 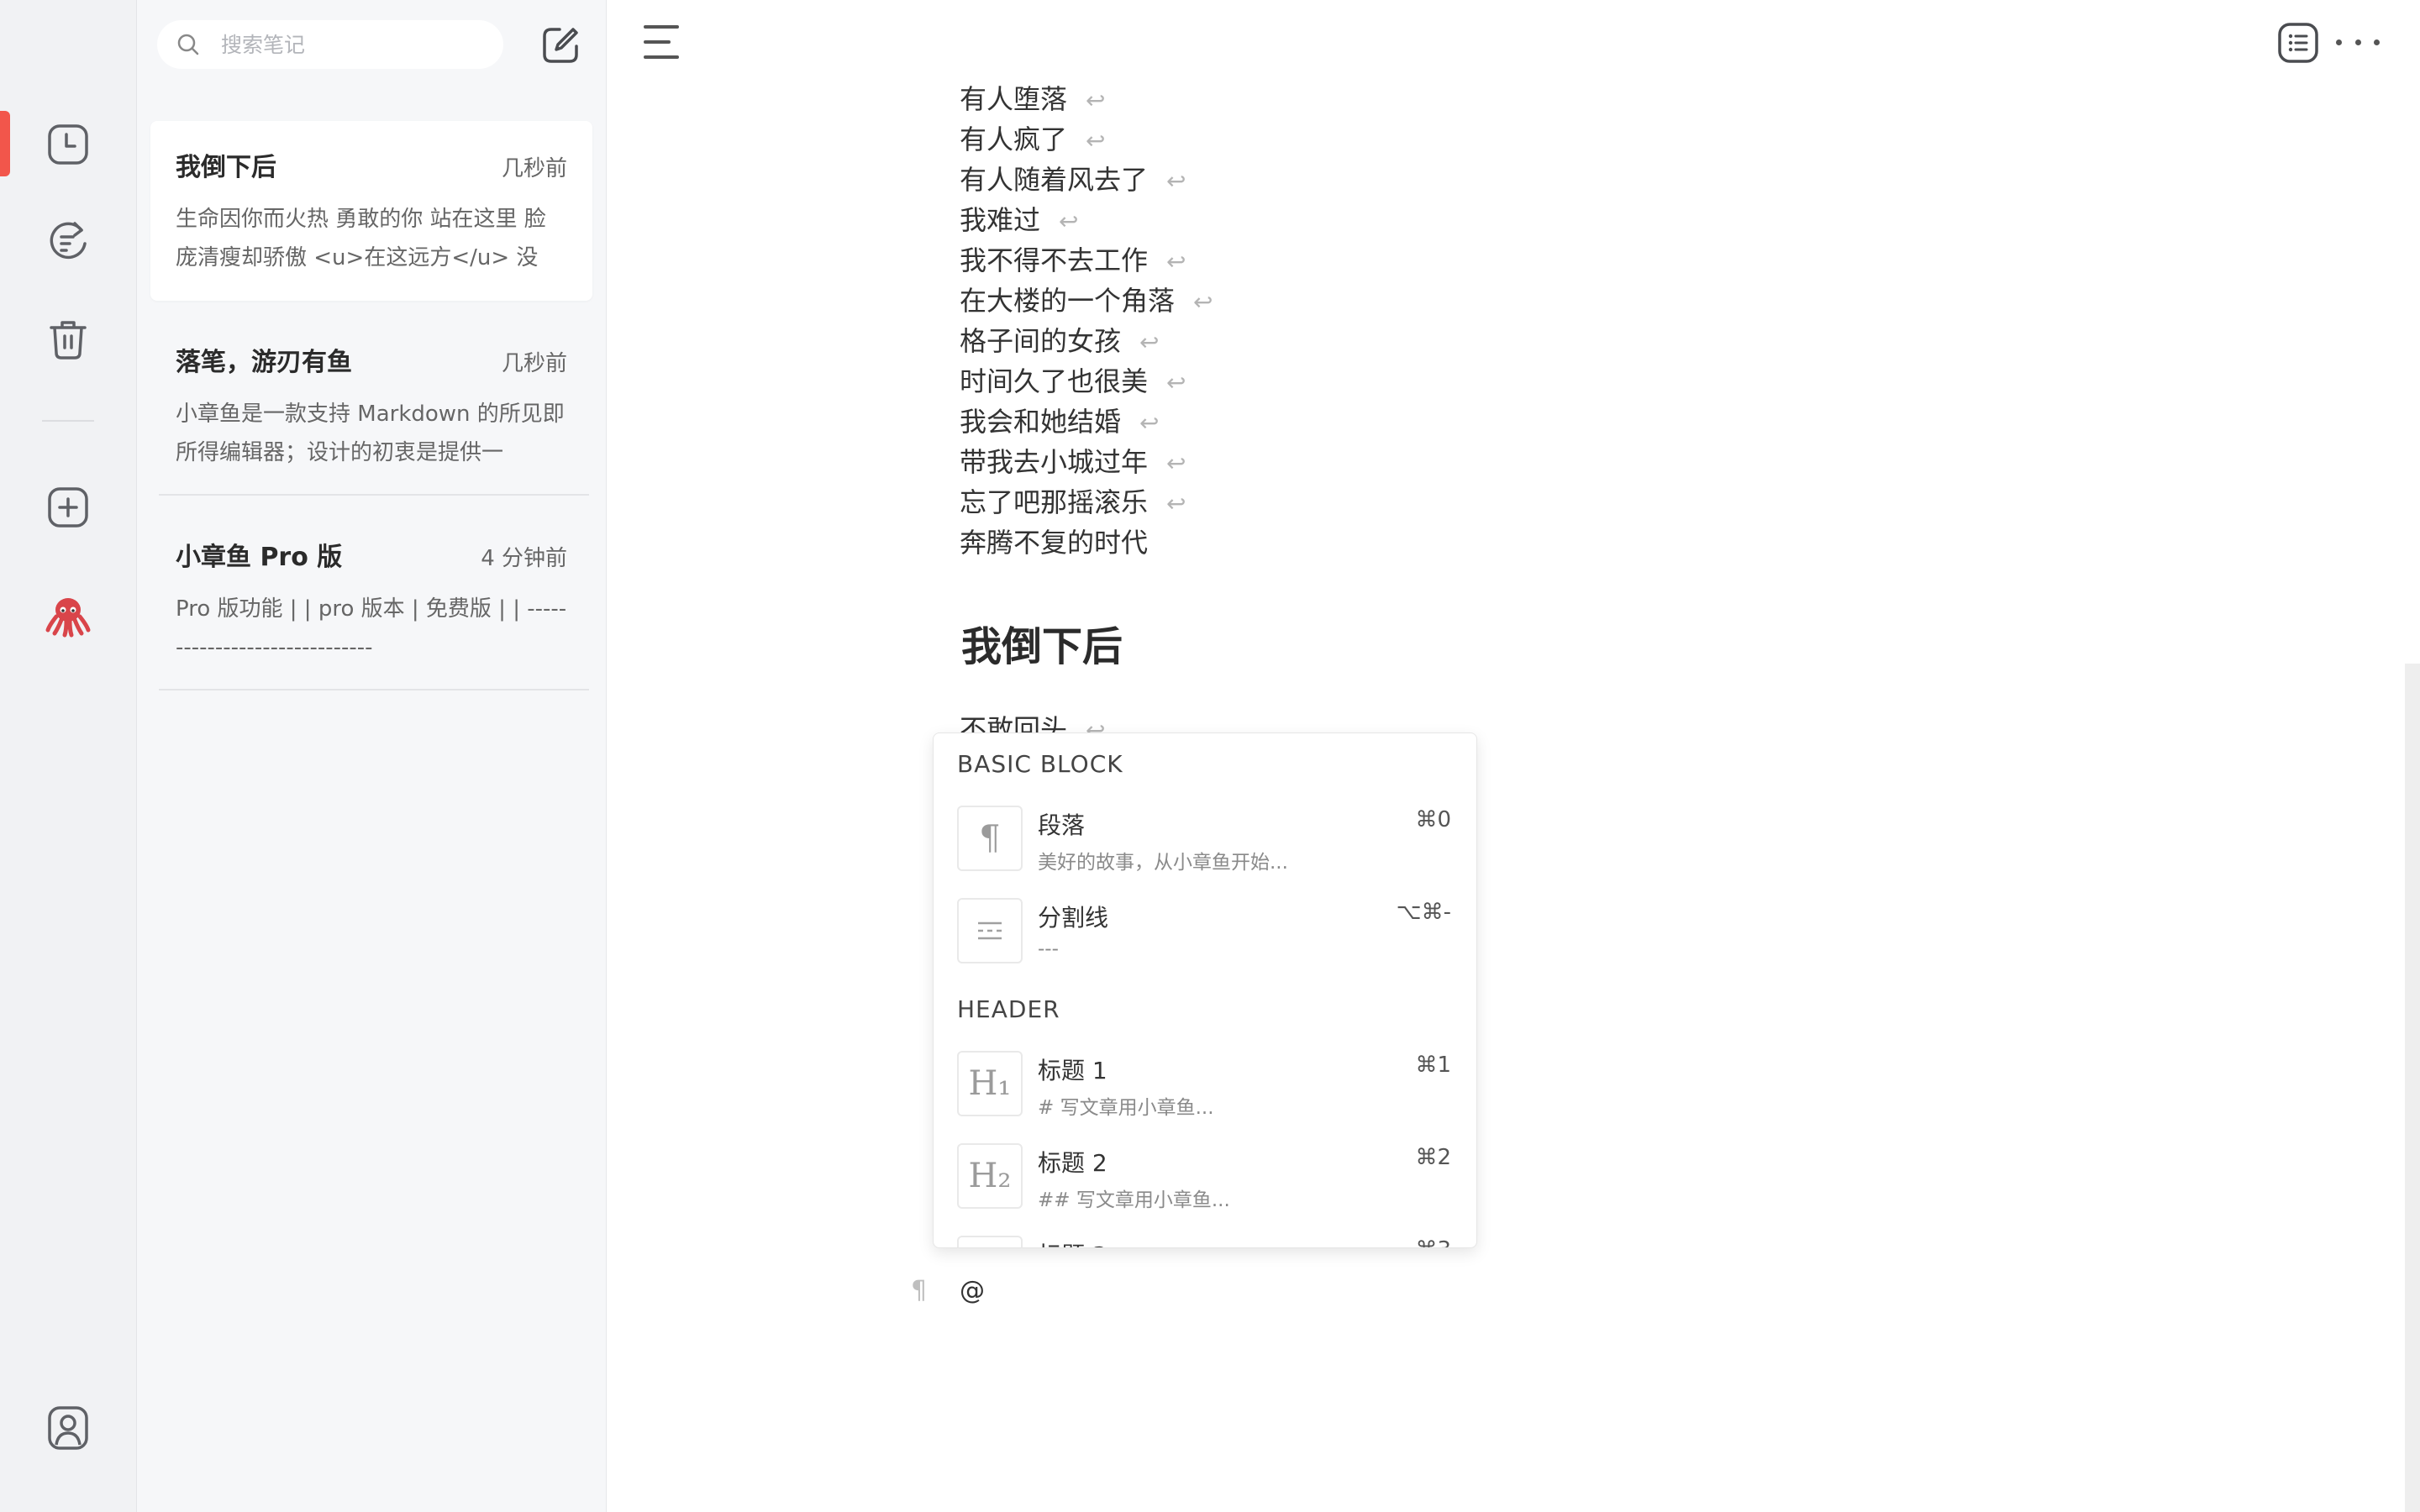 I want to click on note-excerpt: 生命因你而火热 勇敢的你 站在这里 脸庞清瘦却骄傲 <u>在这远方</u> 没, so click(x=361, y=238).